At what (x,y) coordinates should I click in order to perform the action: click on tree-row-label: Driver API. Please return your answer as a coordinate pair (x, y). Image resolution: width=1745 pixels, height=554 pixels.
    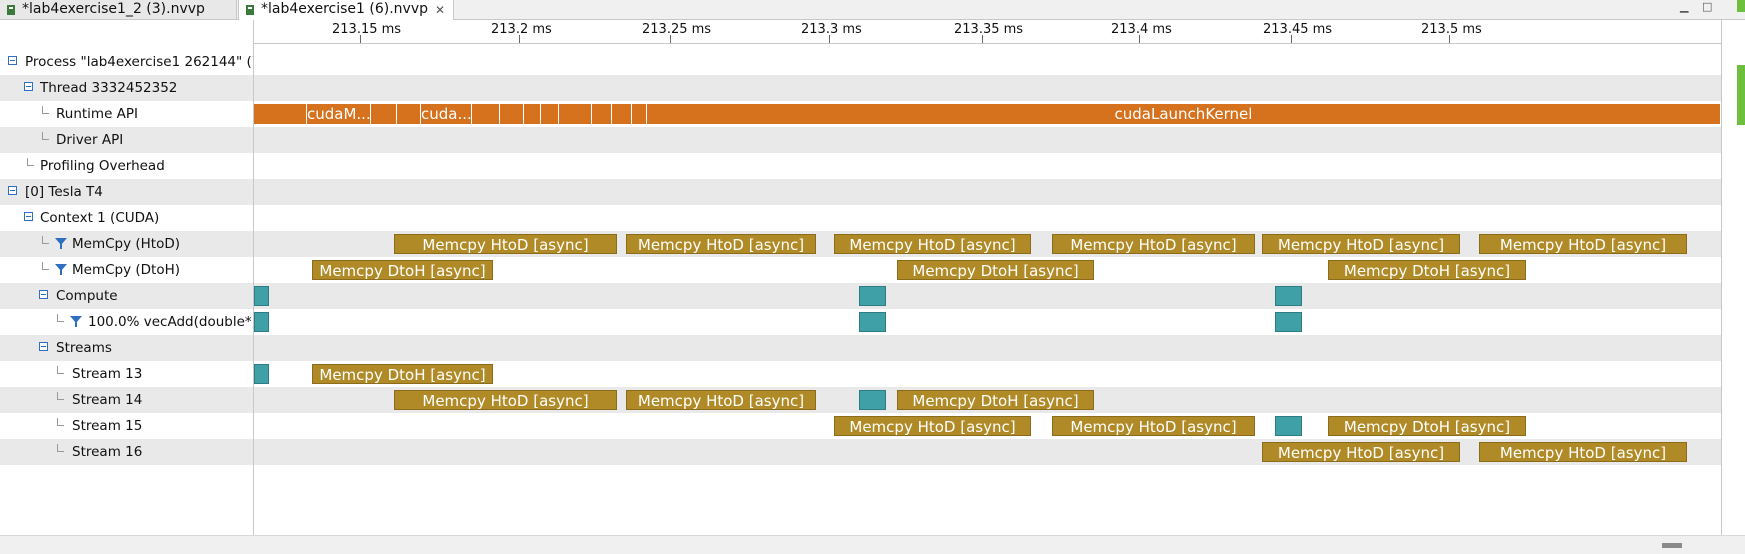
    Looking at the image, I should click on (90, 140).